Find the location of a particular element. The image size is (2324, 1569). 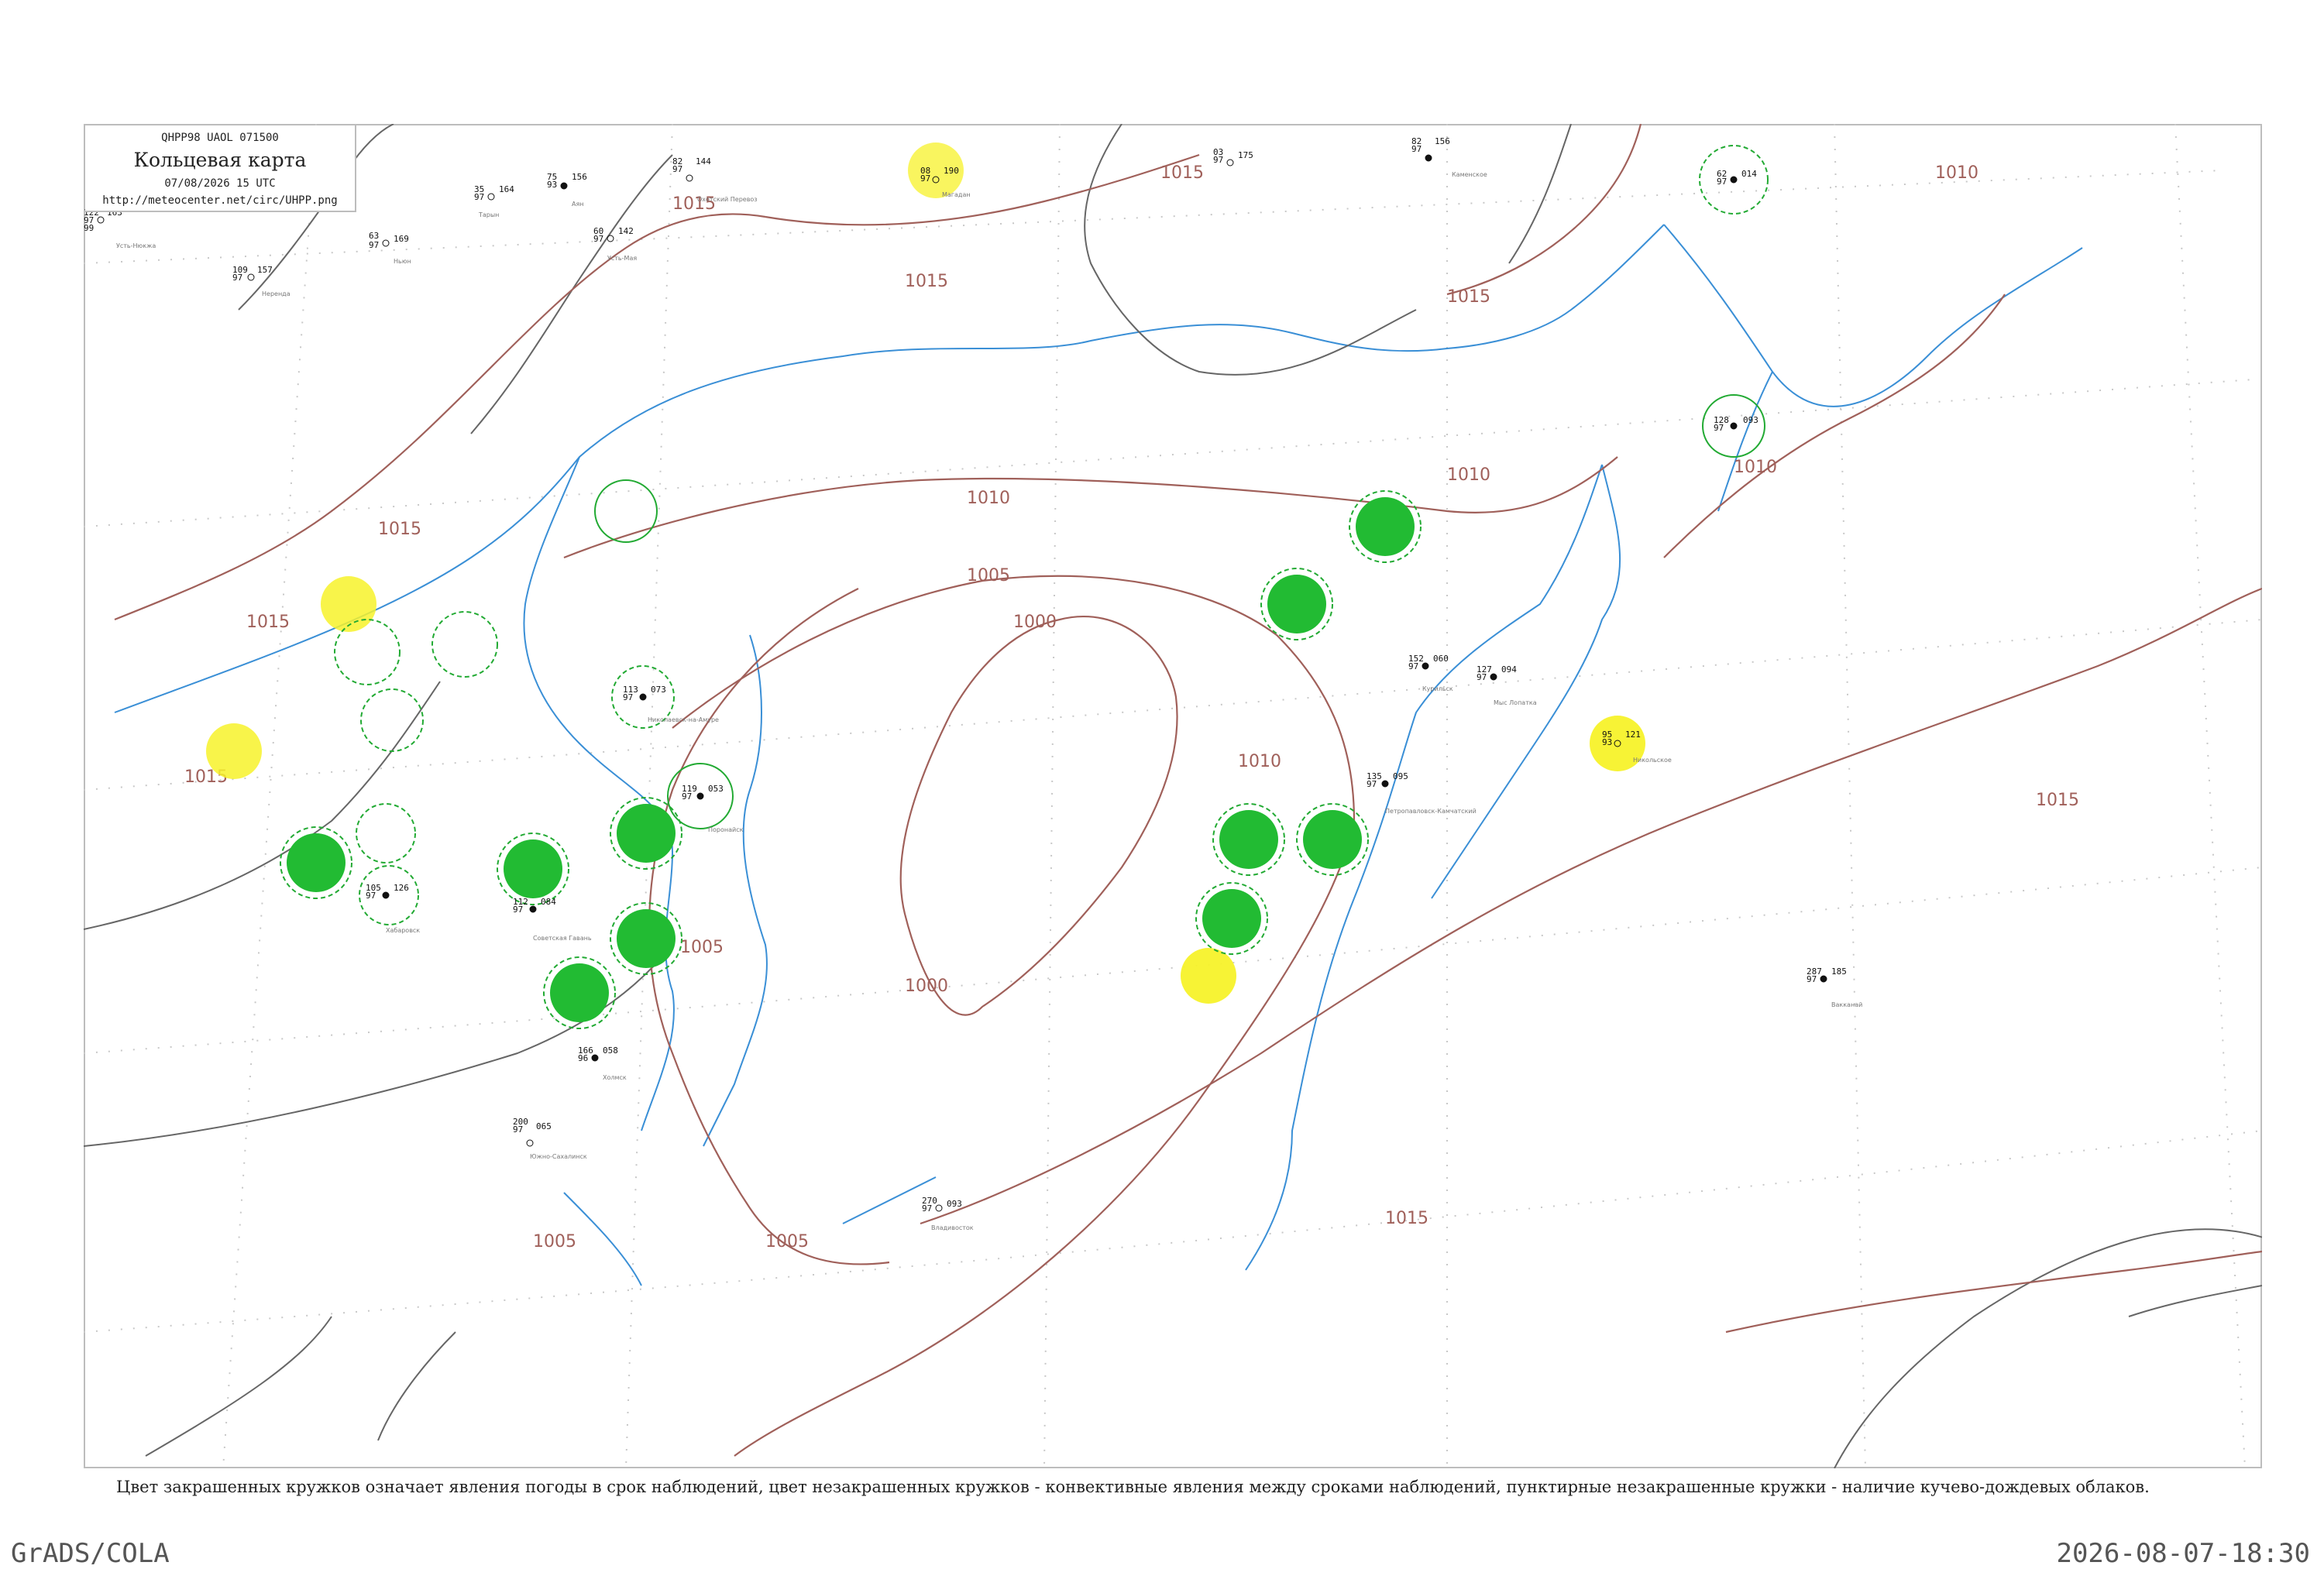

svg-text: 185 is located at coordinates (1839, 972).